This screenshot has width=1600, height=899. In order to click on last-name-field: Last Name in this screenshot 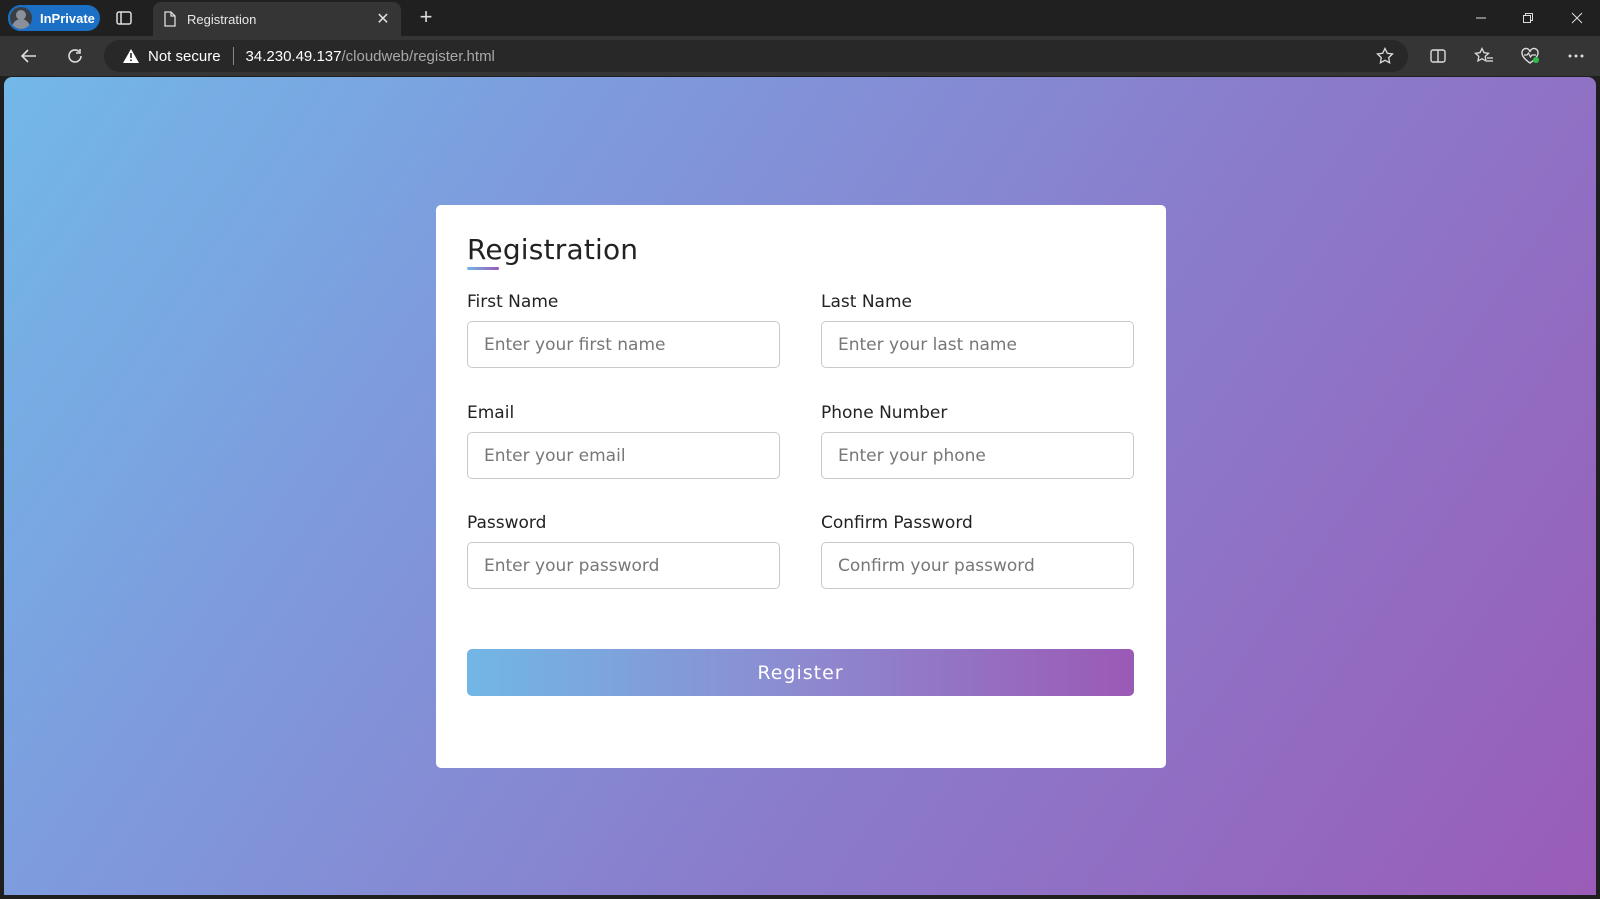, I will do `click(977, 330)`.